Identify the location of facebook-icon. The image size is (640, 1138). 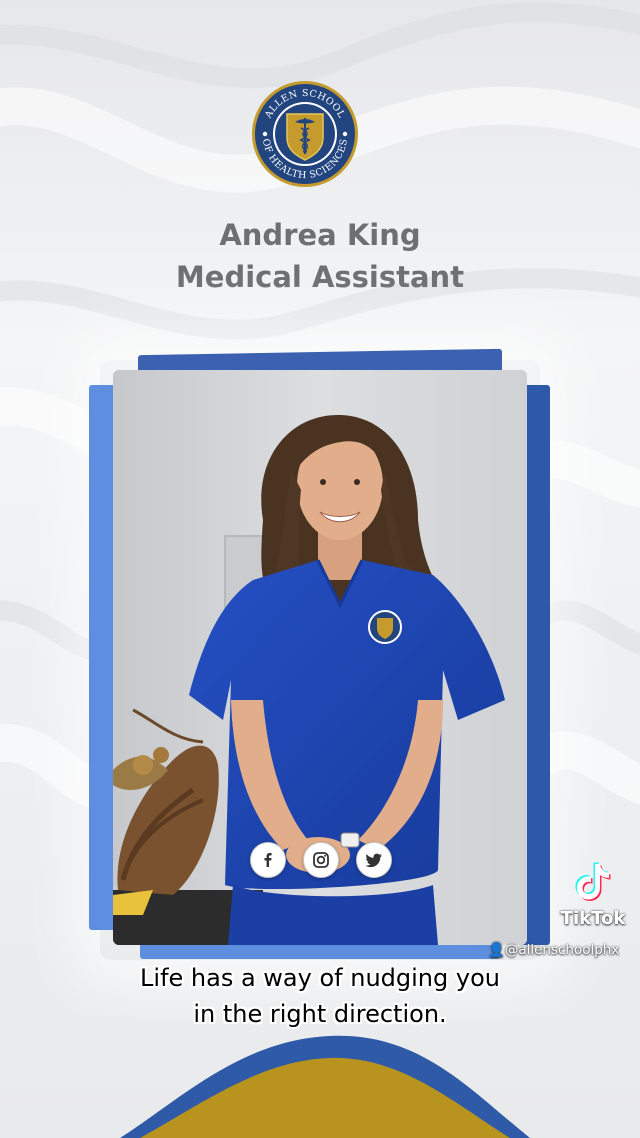
(268, 860).